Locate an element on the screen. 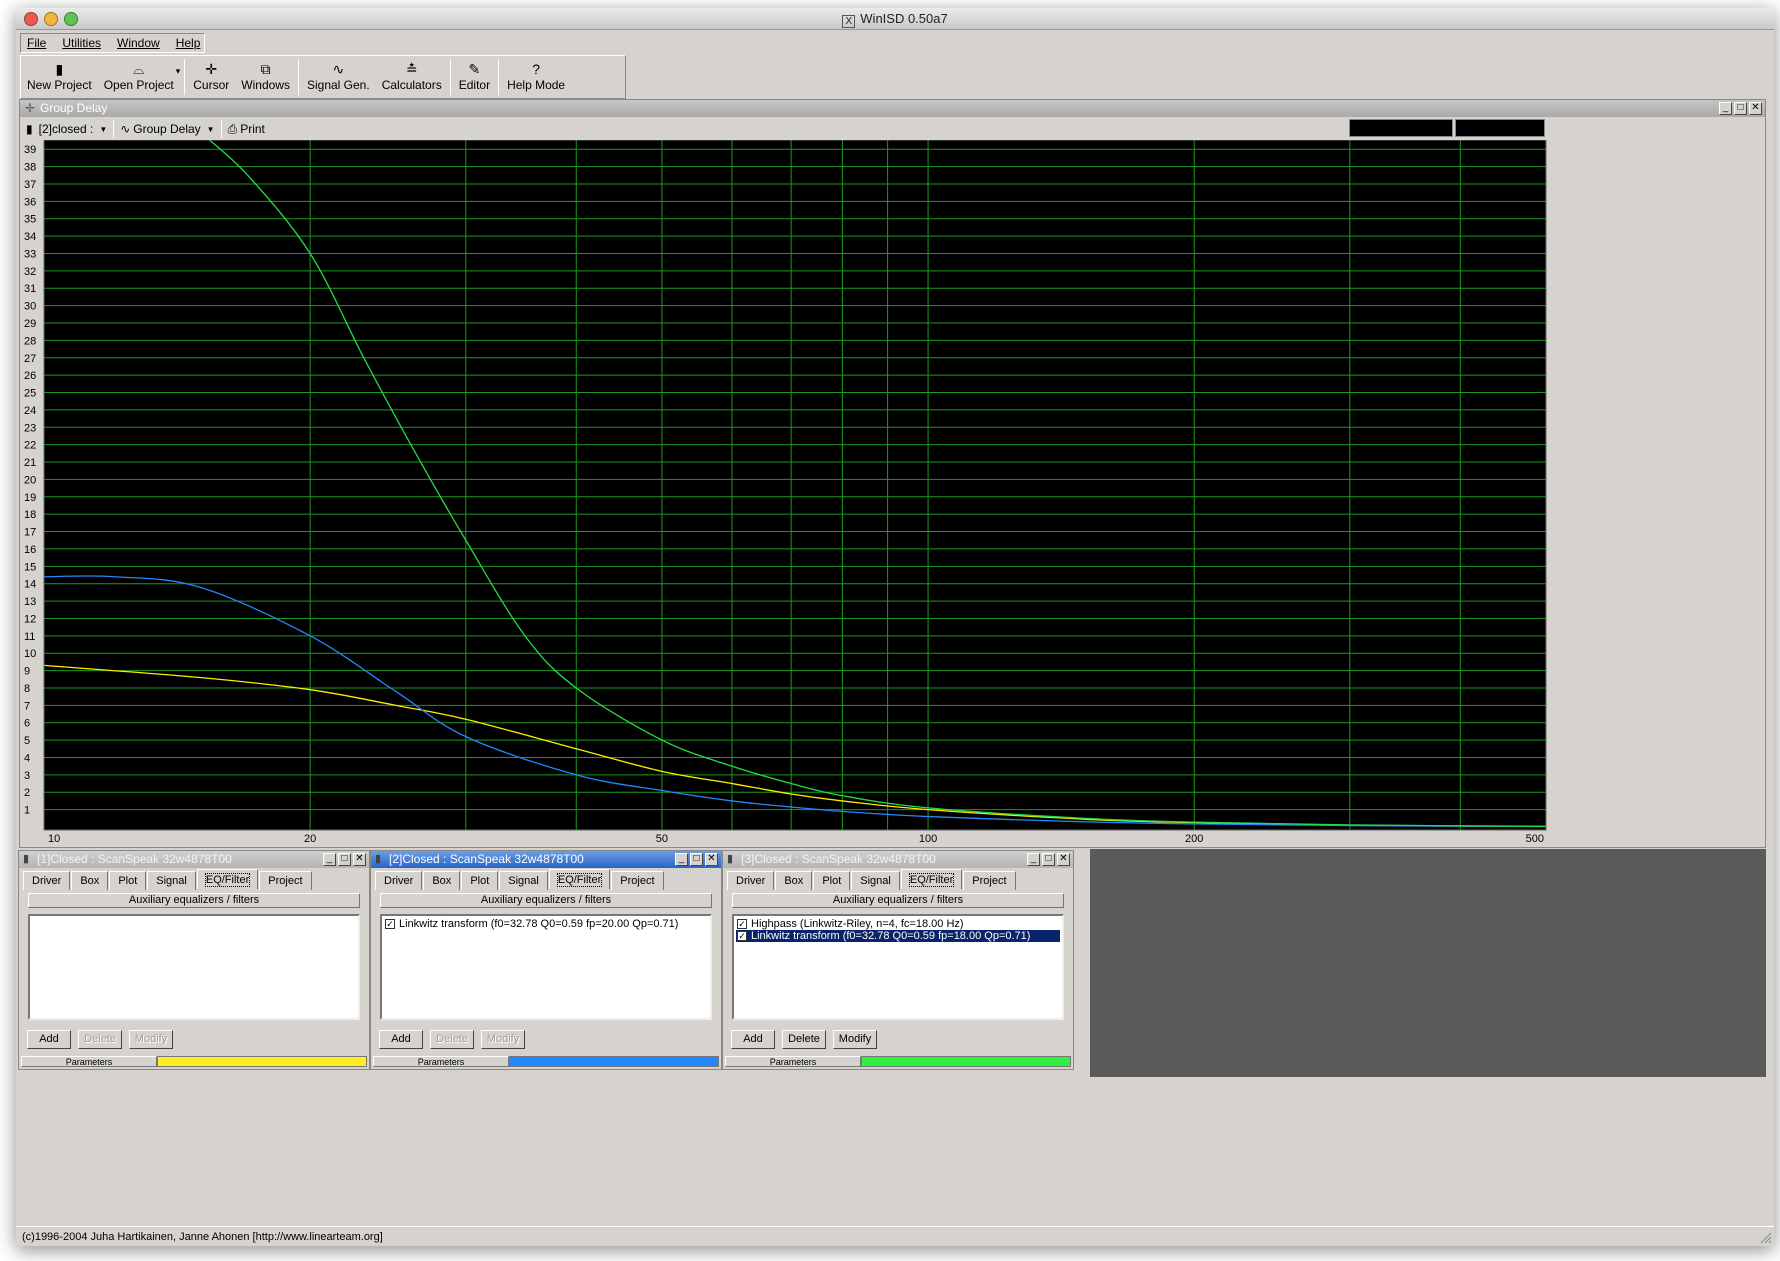 The image size is (1780, 1261). editor-button: ✎ Editor is located at coordinates (474, 77).